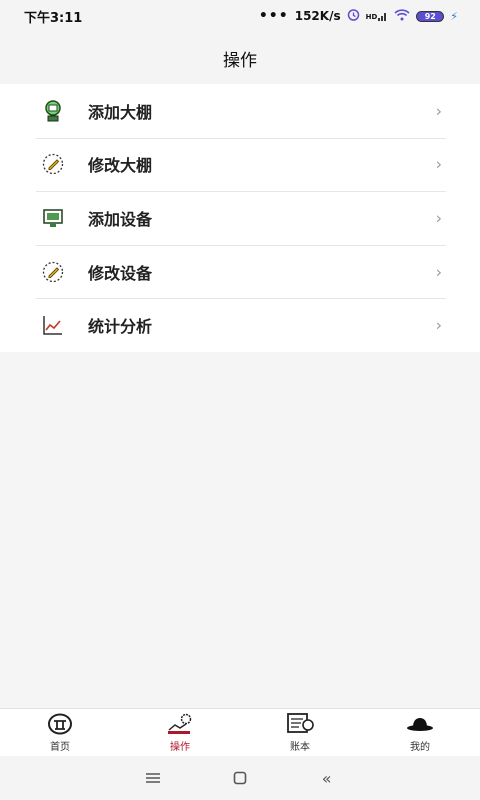 This screenshot has width=480, height=800. What do you see at coordinates (120, 112) in the screenshot?
I see `menu-item-label: 添加大棚` at bounding box center [120, 112].